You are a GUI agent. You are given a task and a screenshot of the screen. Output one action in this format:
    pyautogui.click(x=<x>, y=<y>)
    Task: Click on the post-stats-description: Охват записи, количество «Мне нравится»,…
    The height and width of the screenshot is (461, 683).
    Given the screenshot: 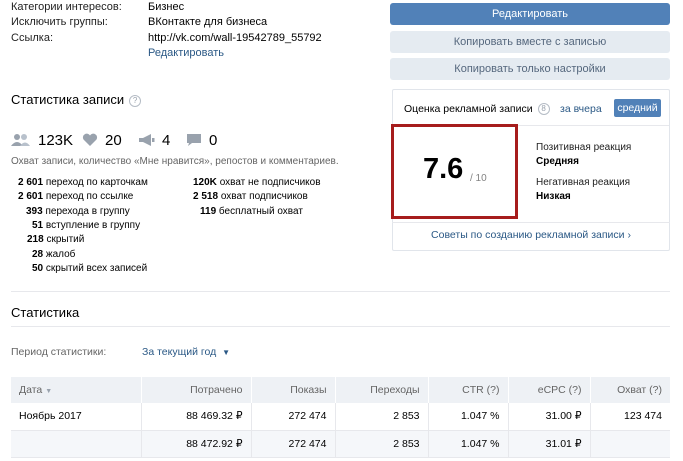 What is the action you would take?
    pyautogui.click(x=175, y=161)
    